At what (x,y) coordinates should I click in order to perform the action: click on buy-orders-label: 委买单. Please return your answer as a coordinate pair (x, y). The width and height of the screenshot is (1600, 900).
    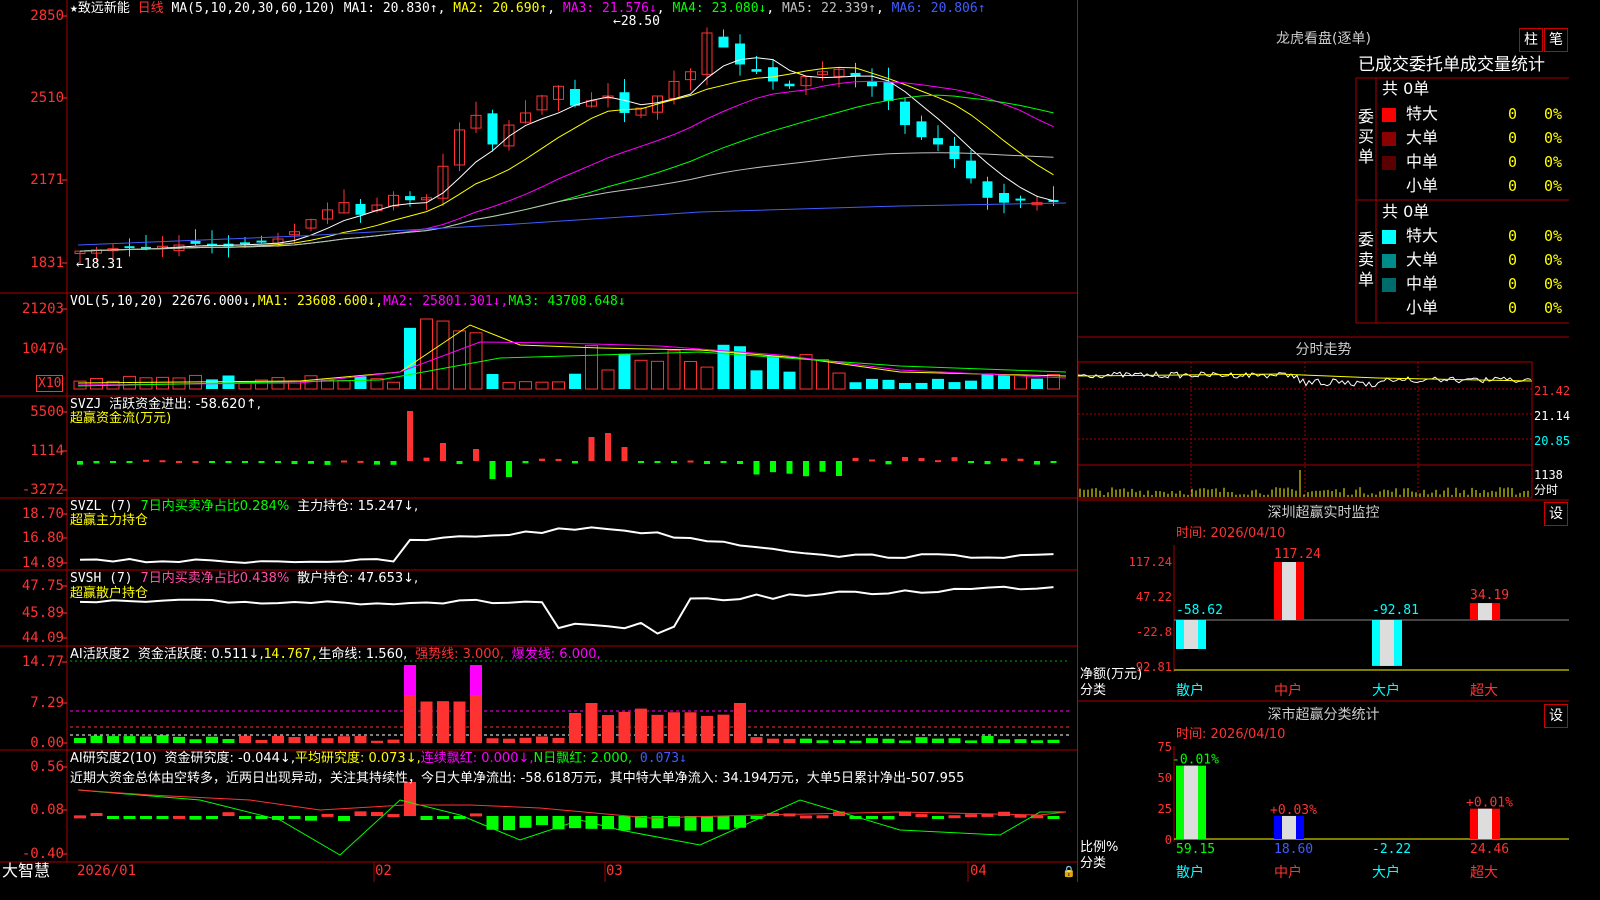
    Looking at the image, I should click on (1366, 136).